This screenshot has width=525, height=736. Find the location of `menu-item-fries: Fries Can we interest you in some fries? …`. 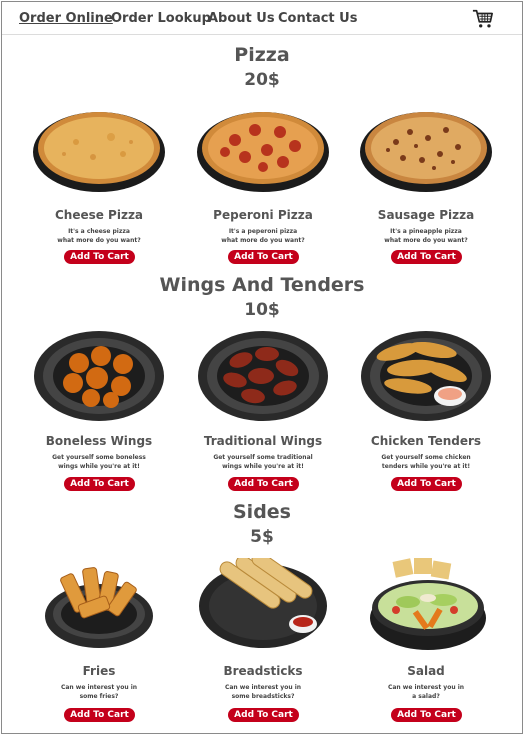

menu-item-fries: Fries Can we interest you in some fries? … is located at coordinates (99, 640).